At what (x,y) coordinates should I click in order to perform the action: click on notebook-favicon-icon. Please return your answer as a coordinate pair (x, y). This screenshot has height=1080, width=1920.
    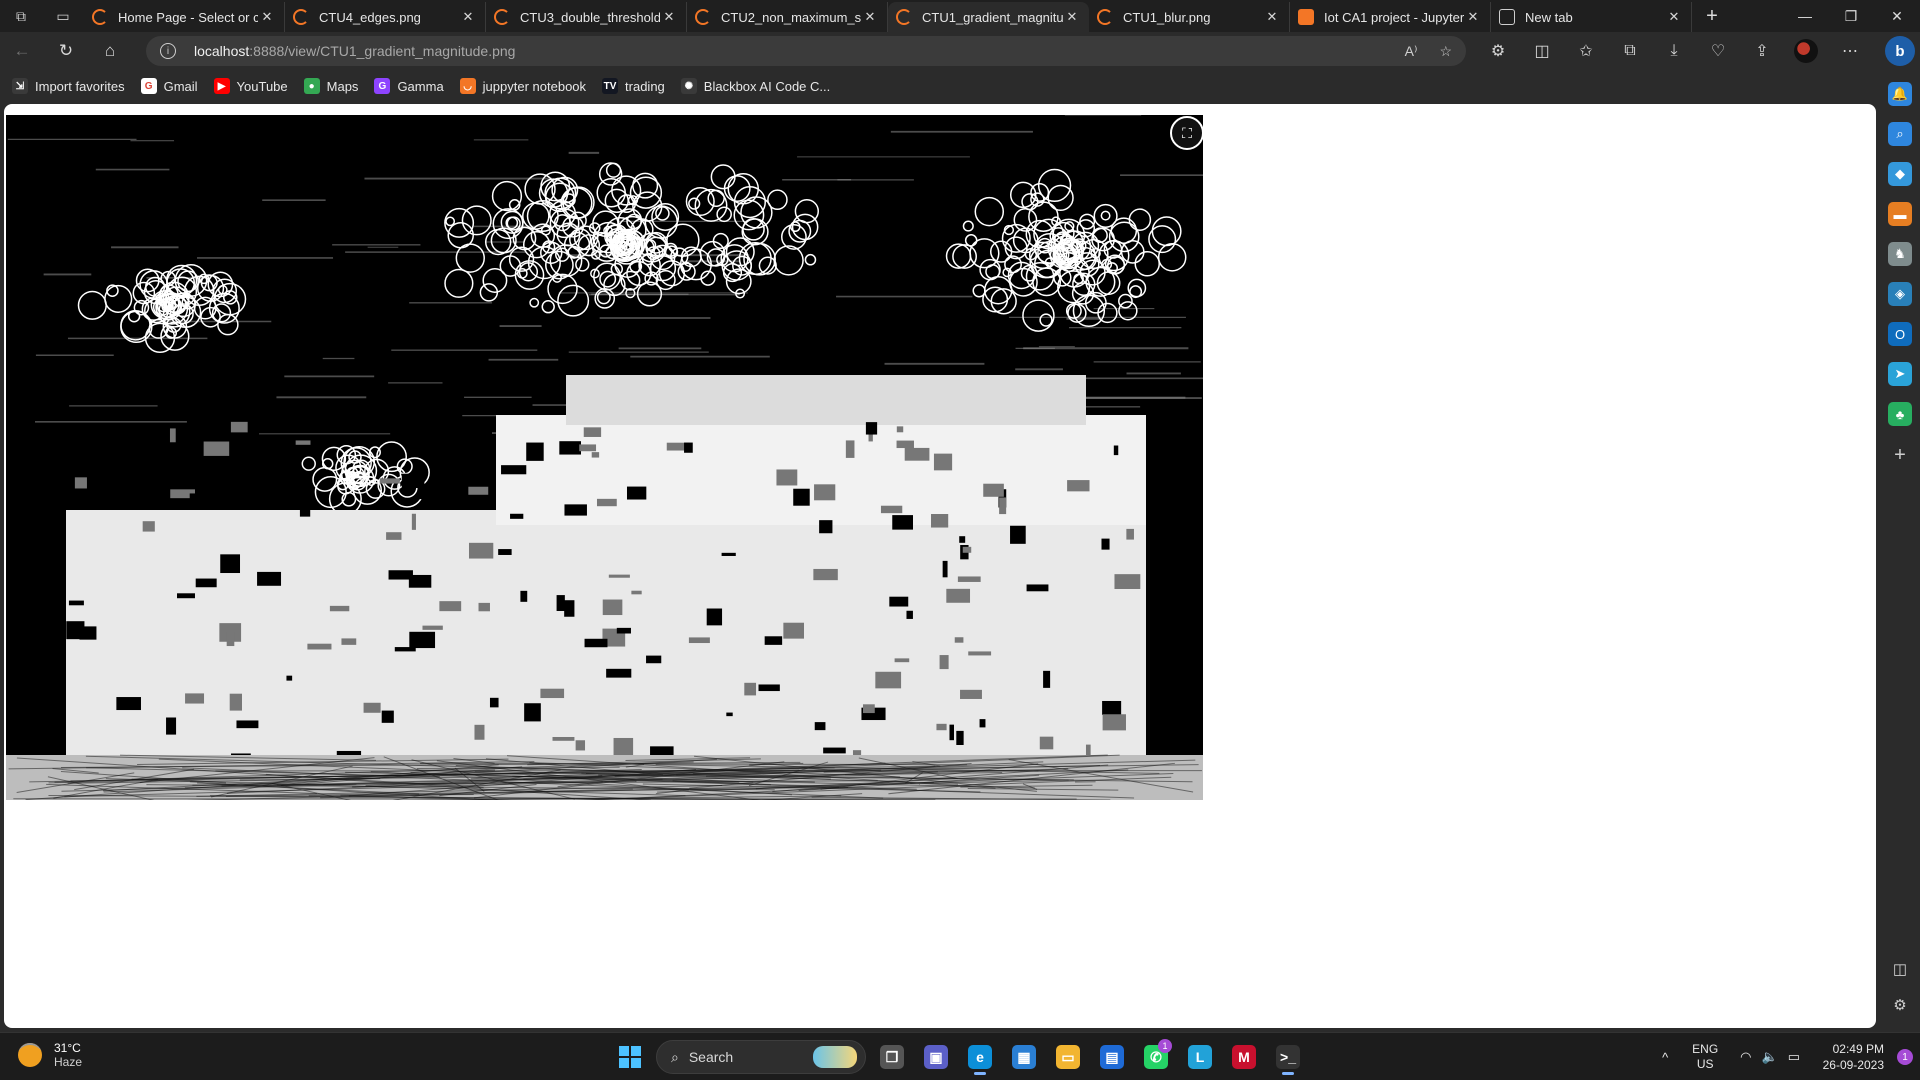
    Looking at the image, I should click on (1306, 17).